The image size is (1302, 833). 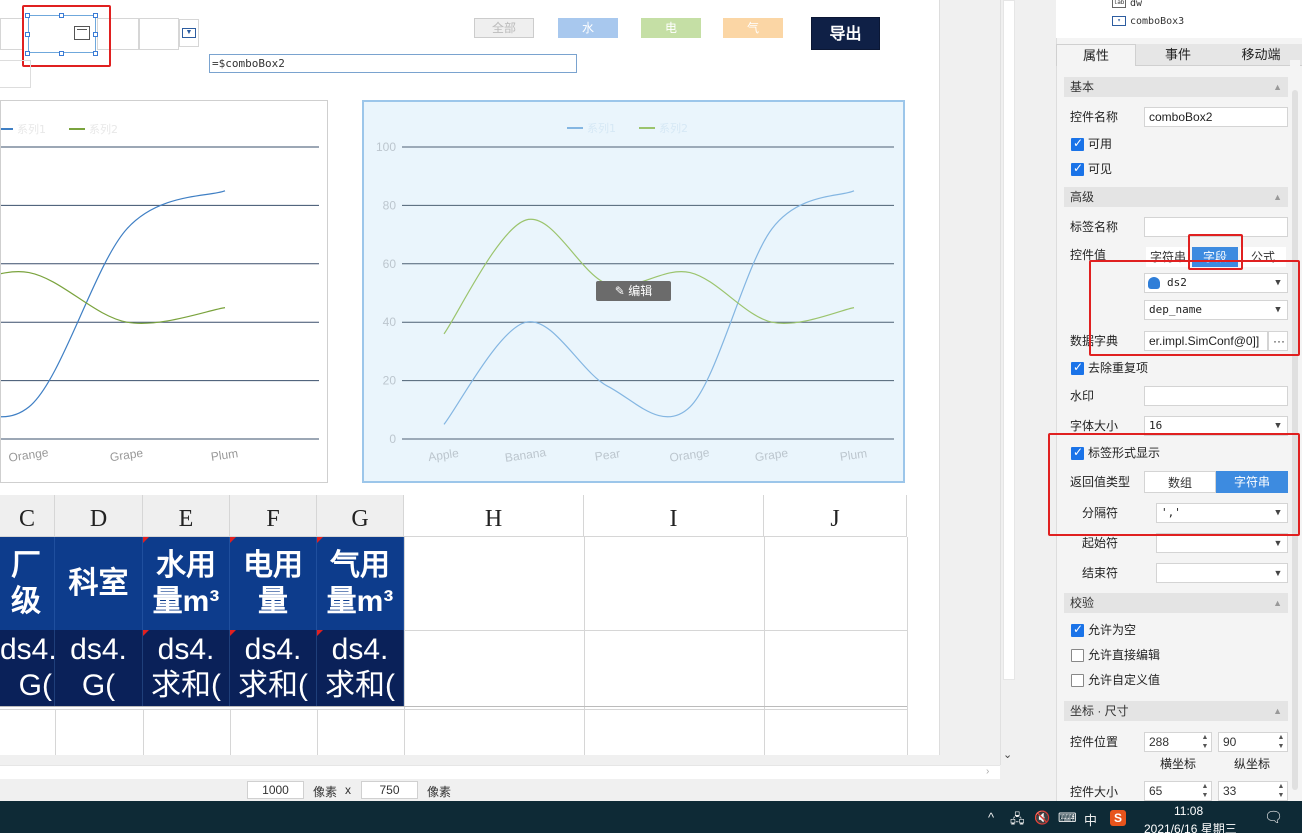 What do you see at coordinates (1295, 430) in the screenshot?
I see `panel-scrollbar` at bounding box center [1295, 430].